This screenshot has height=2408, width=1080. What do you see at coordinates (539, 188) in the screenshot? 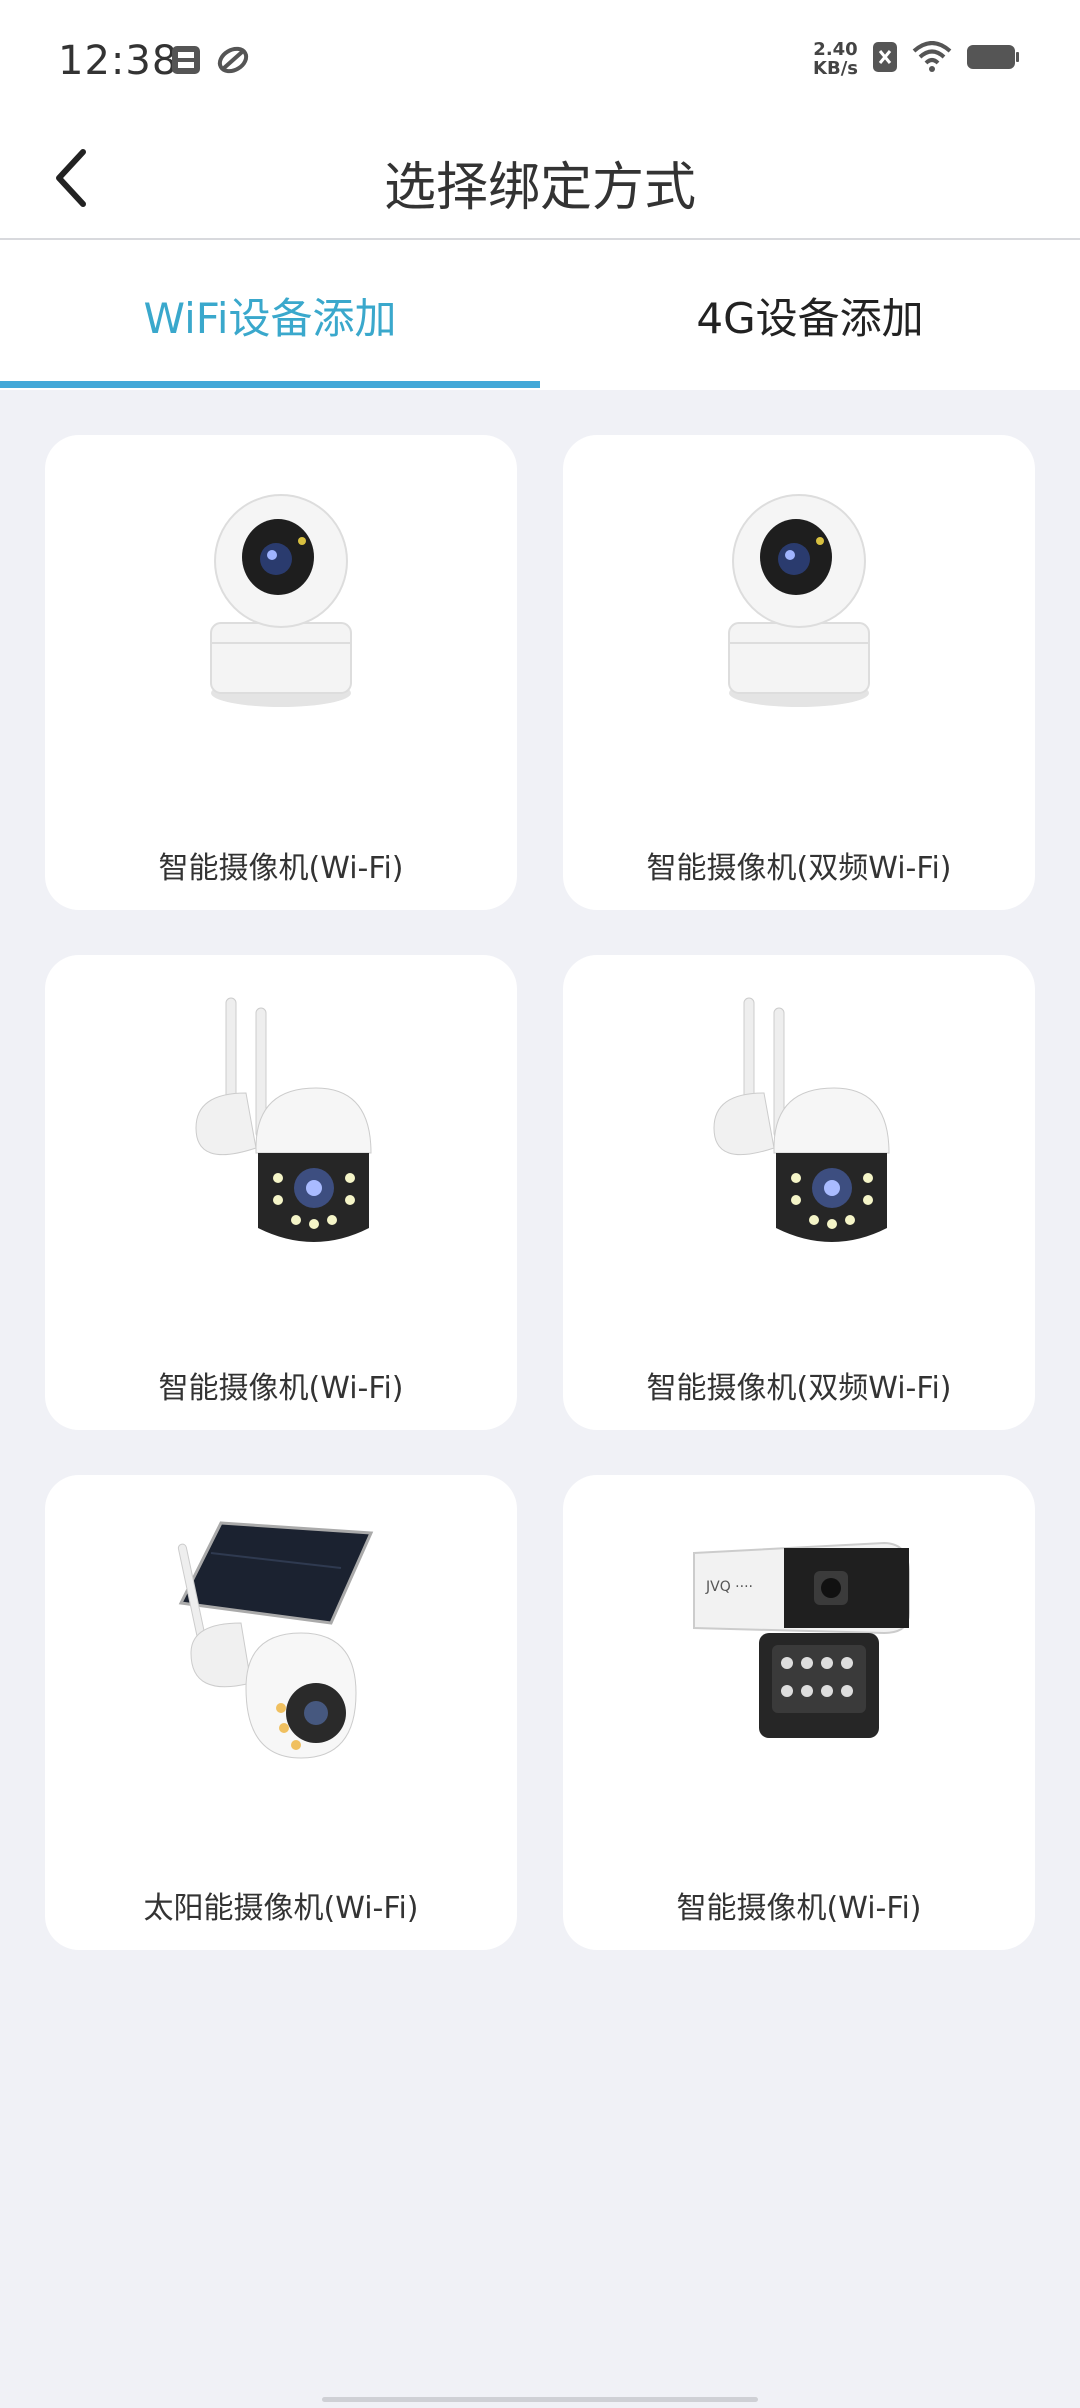
I see `page-title: 选择绑定方式` at bounding box center [539, 188].